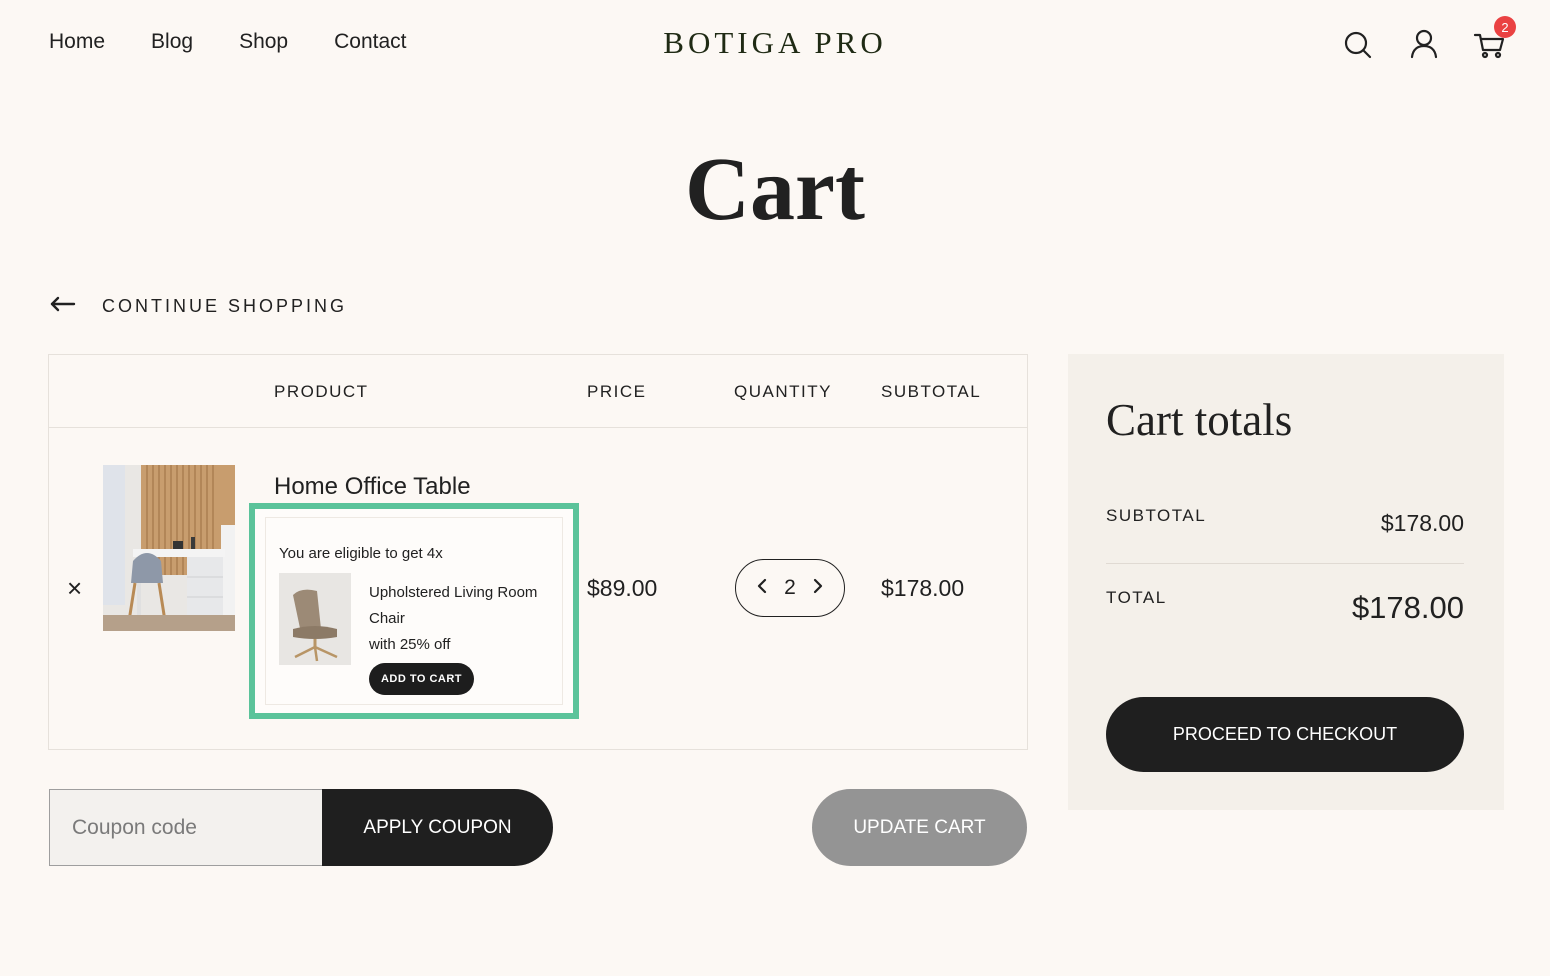 The height and width of the screenshot is (976, 1550). What do you see at coordinates (1505, 27) in the screenshot?
I see `cart-count-badge: 2` at bounding box center [1505, 27].